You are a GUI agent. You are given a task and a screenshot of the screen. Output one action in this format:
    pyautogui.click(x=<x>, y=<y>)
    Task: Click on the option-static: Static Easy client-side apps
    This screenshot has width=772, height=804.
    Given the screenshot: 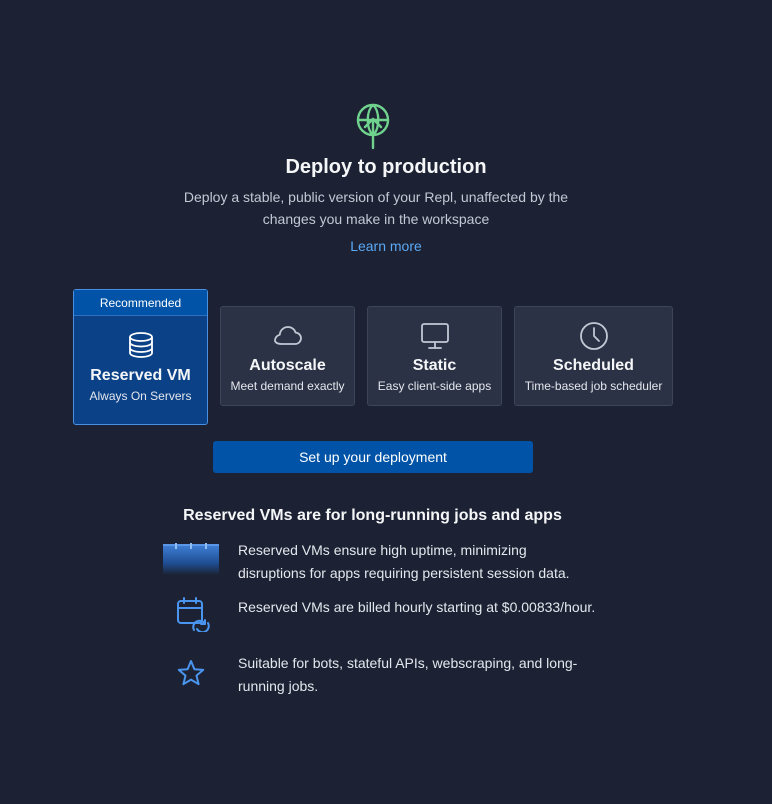 What is the action you would take?
    pyautogui.click(x=434, y=356)
    